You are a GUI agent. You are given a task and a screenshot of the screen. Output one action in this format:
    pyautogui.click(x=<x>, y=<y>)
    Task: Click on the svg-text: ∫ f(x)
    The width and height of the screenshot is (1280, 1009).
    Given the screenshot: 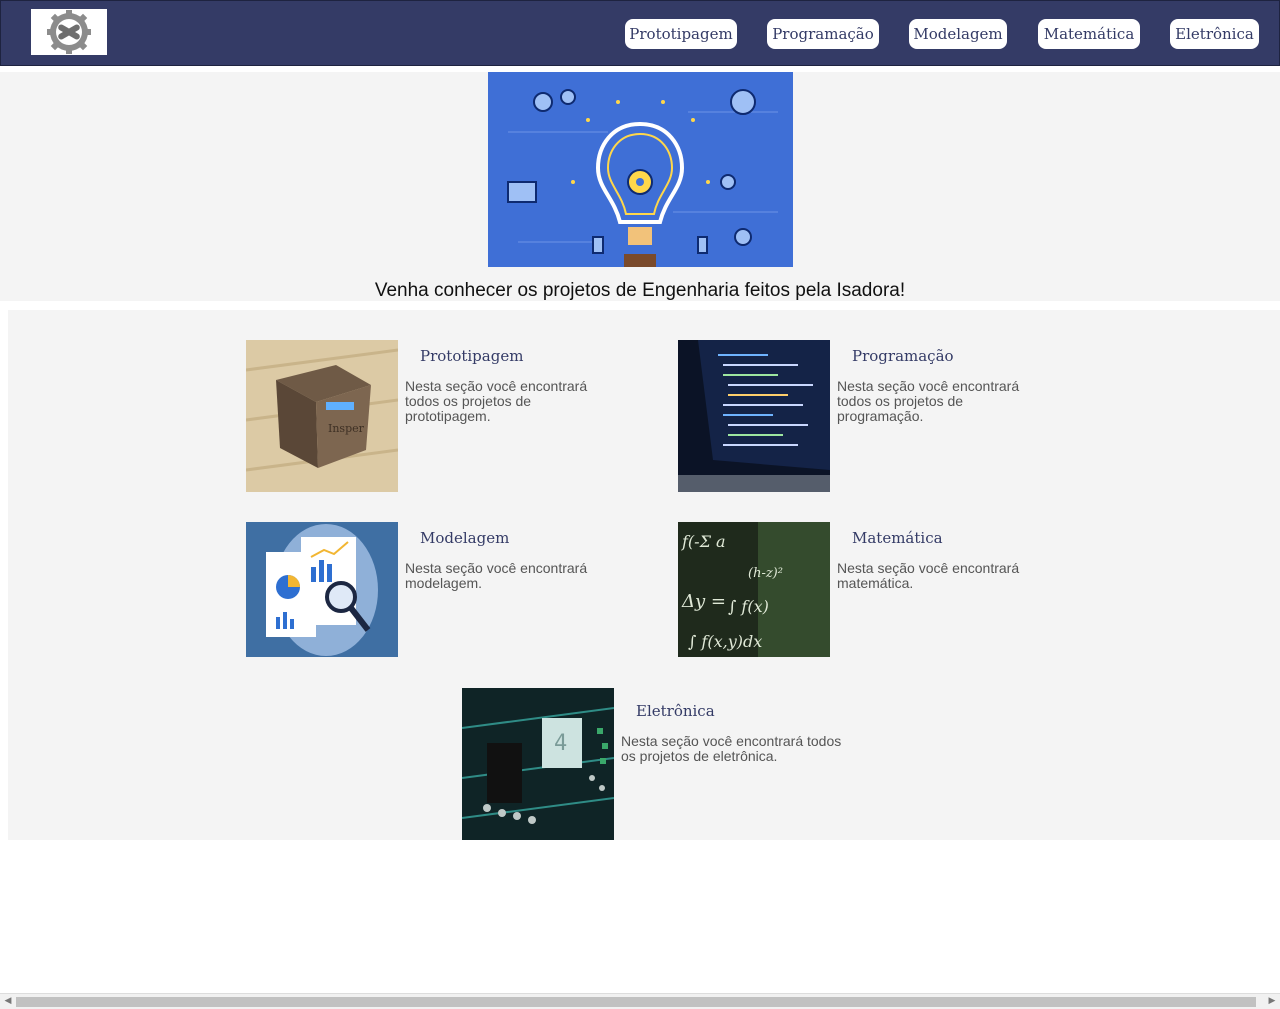 What is the action you would take?
    pyautogui.click(x=748, y=606)
    